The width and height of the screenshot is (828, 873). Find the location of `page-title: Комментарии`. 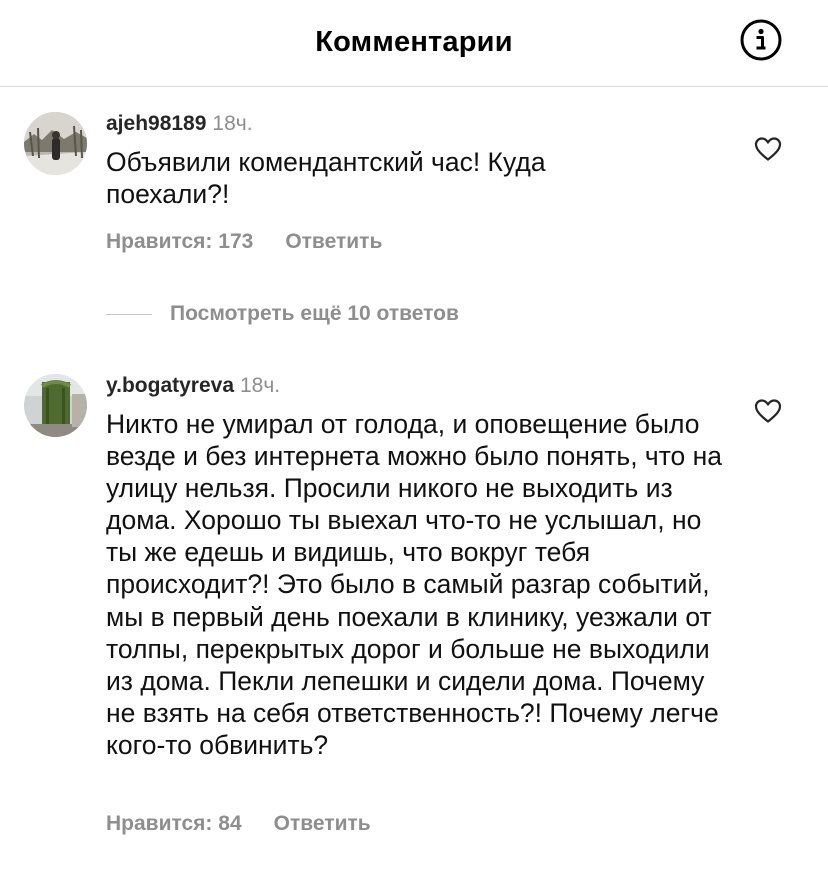

page-title: Комментарии is located at coordinates (414, 42).